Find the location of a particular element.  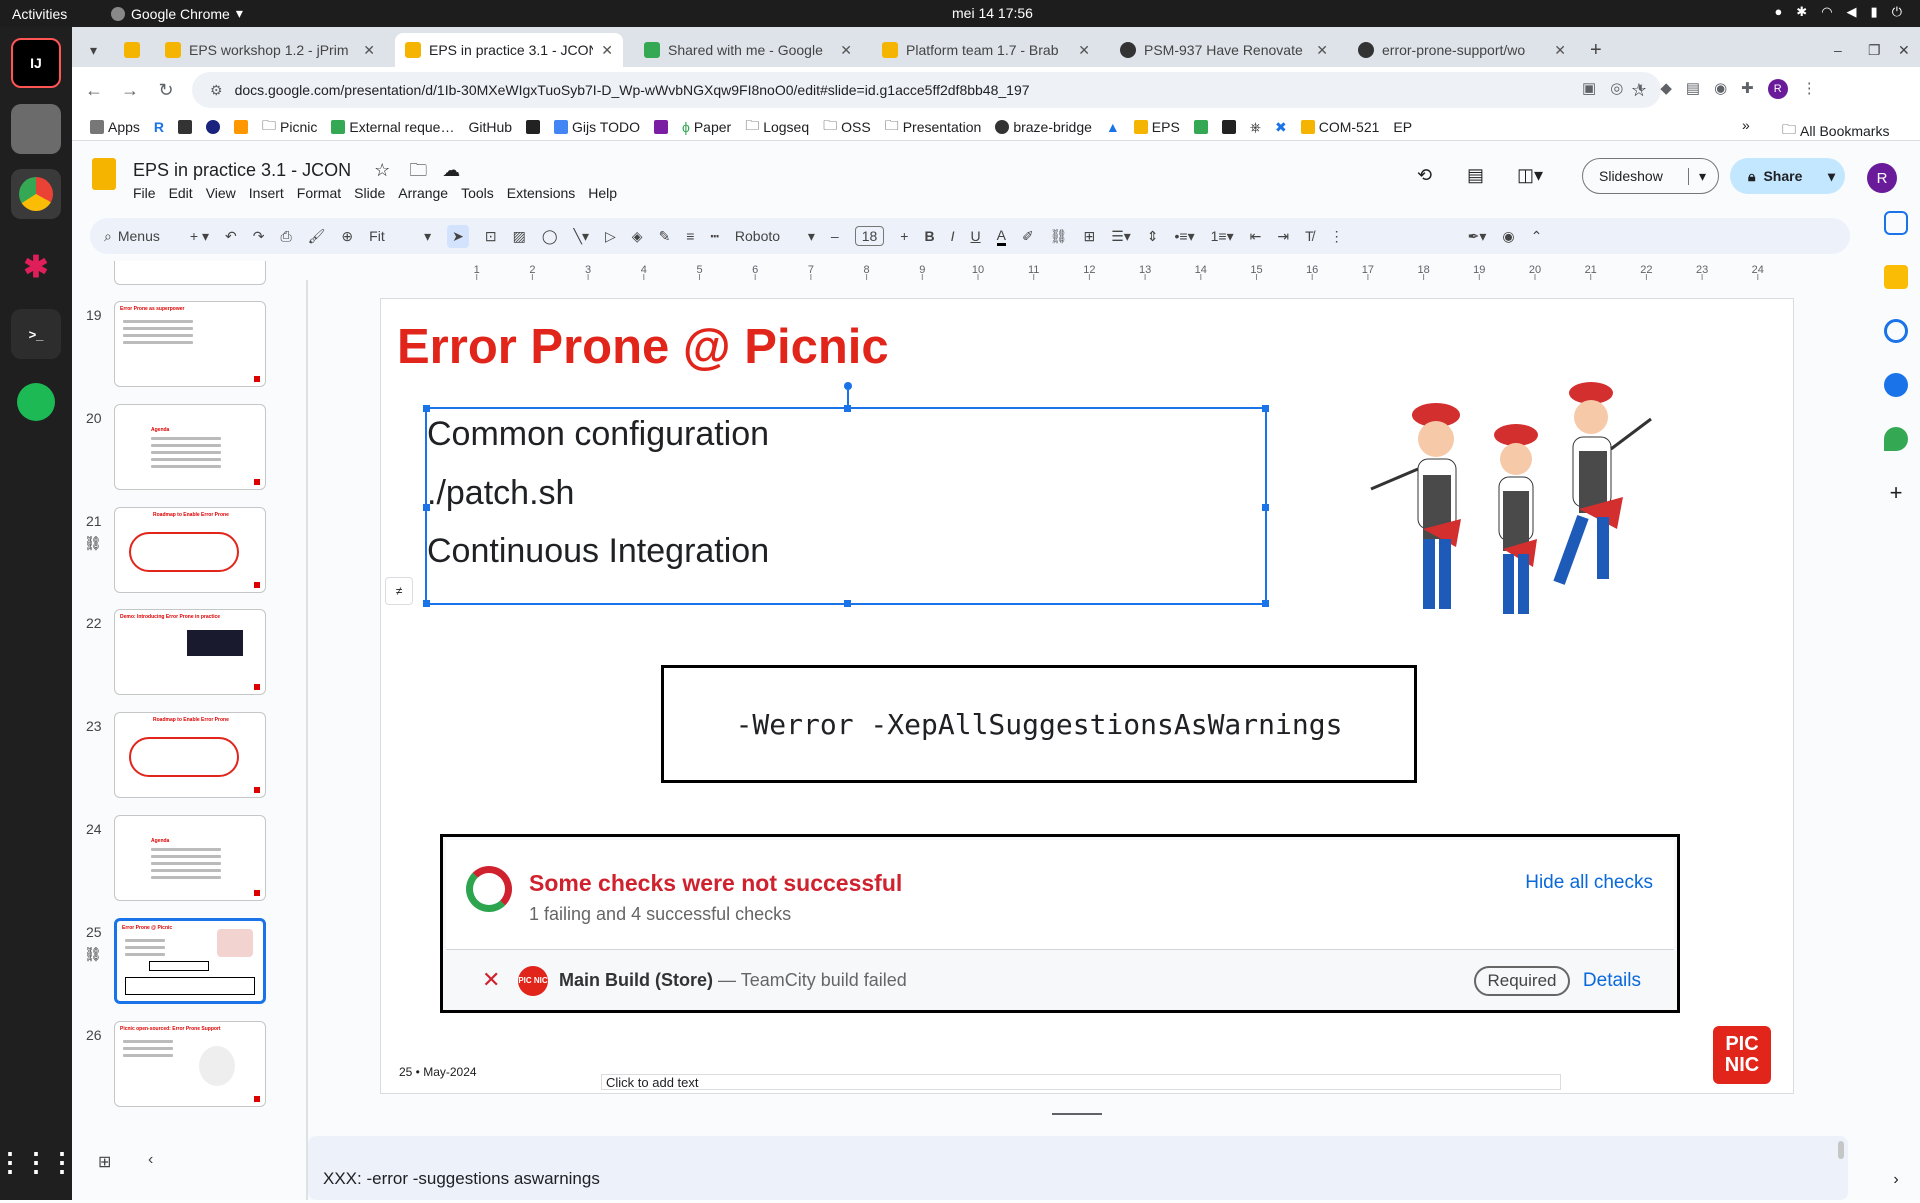

new-tab-button: + is located at coordinates (1595, 50).